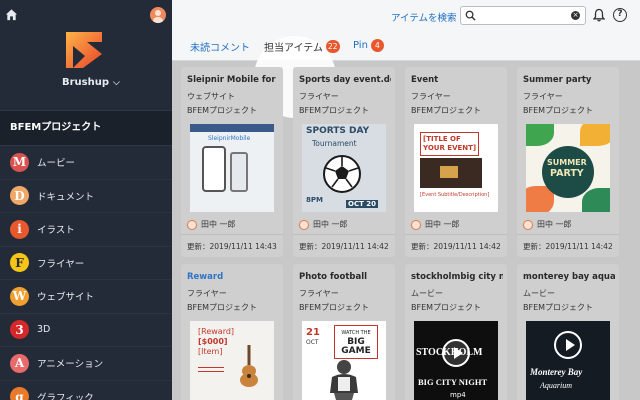 Image resolution: width=640 pixels, height=400 pixels. I want to click on category-badge-icon: 3, so click(19, 330).